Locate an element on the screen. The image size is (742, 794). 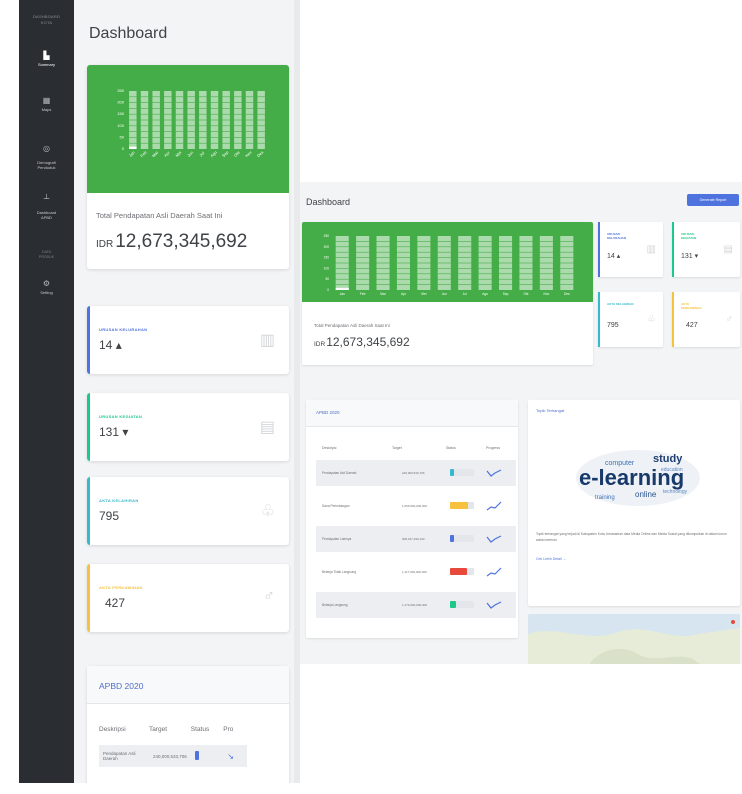
sidebar-item-label: Dashboard APBD is located at coordinates (46, 215).